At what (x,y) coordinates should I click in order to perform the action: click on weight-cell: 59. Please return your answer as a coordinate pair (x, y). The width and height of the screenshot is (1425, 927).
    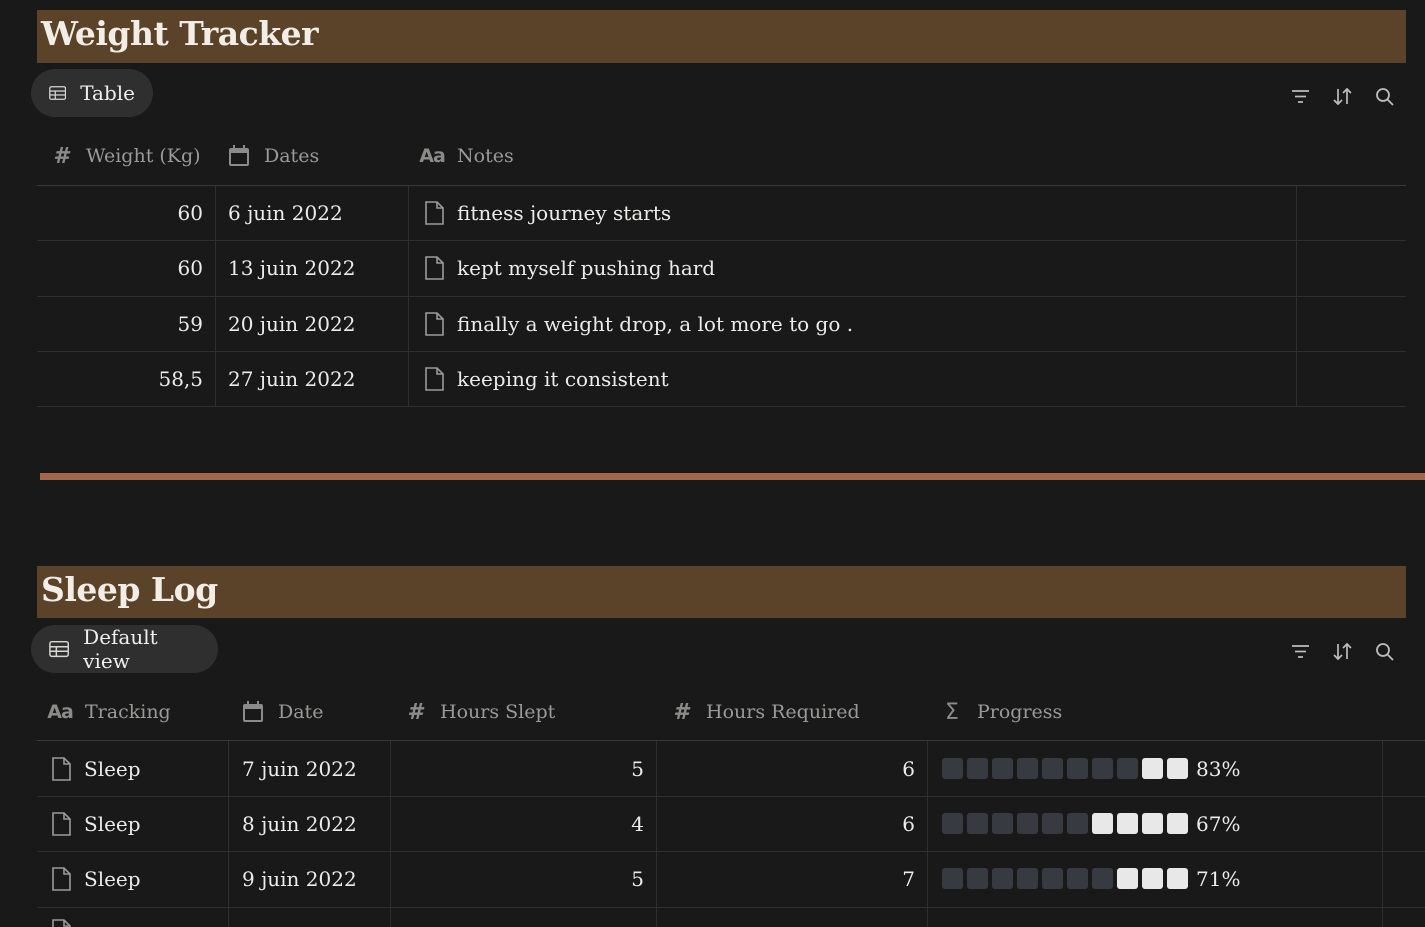
    Looking at the image, I should click on (120, 323).